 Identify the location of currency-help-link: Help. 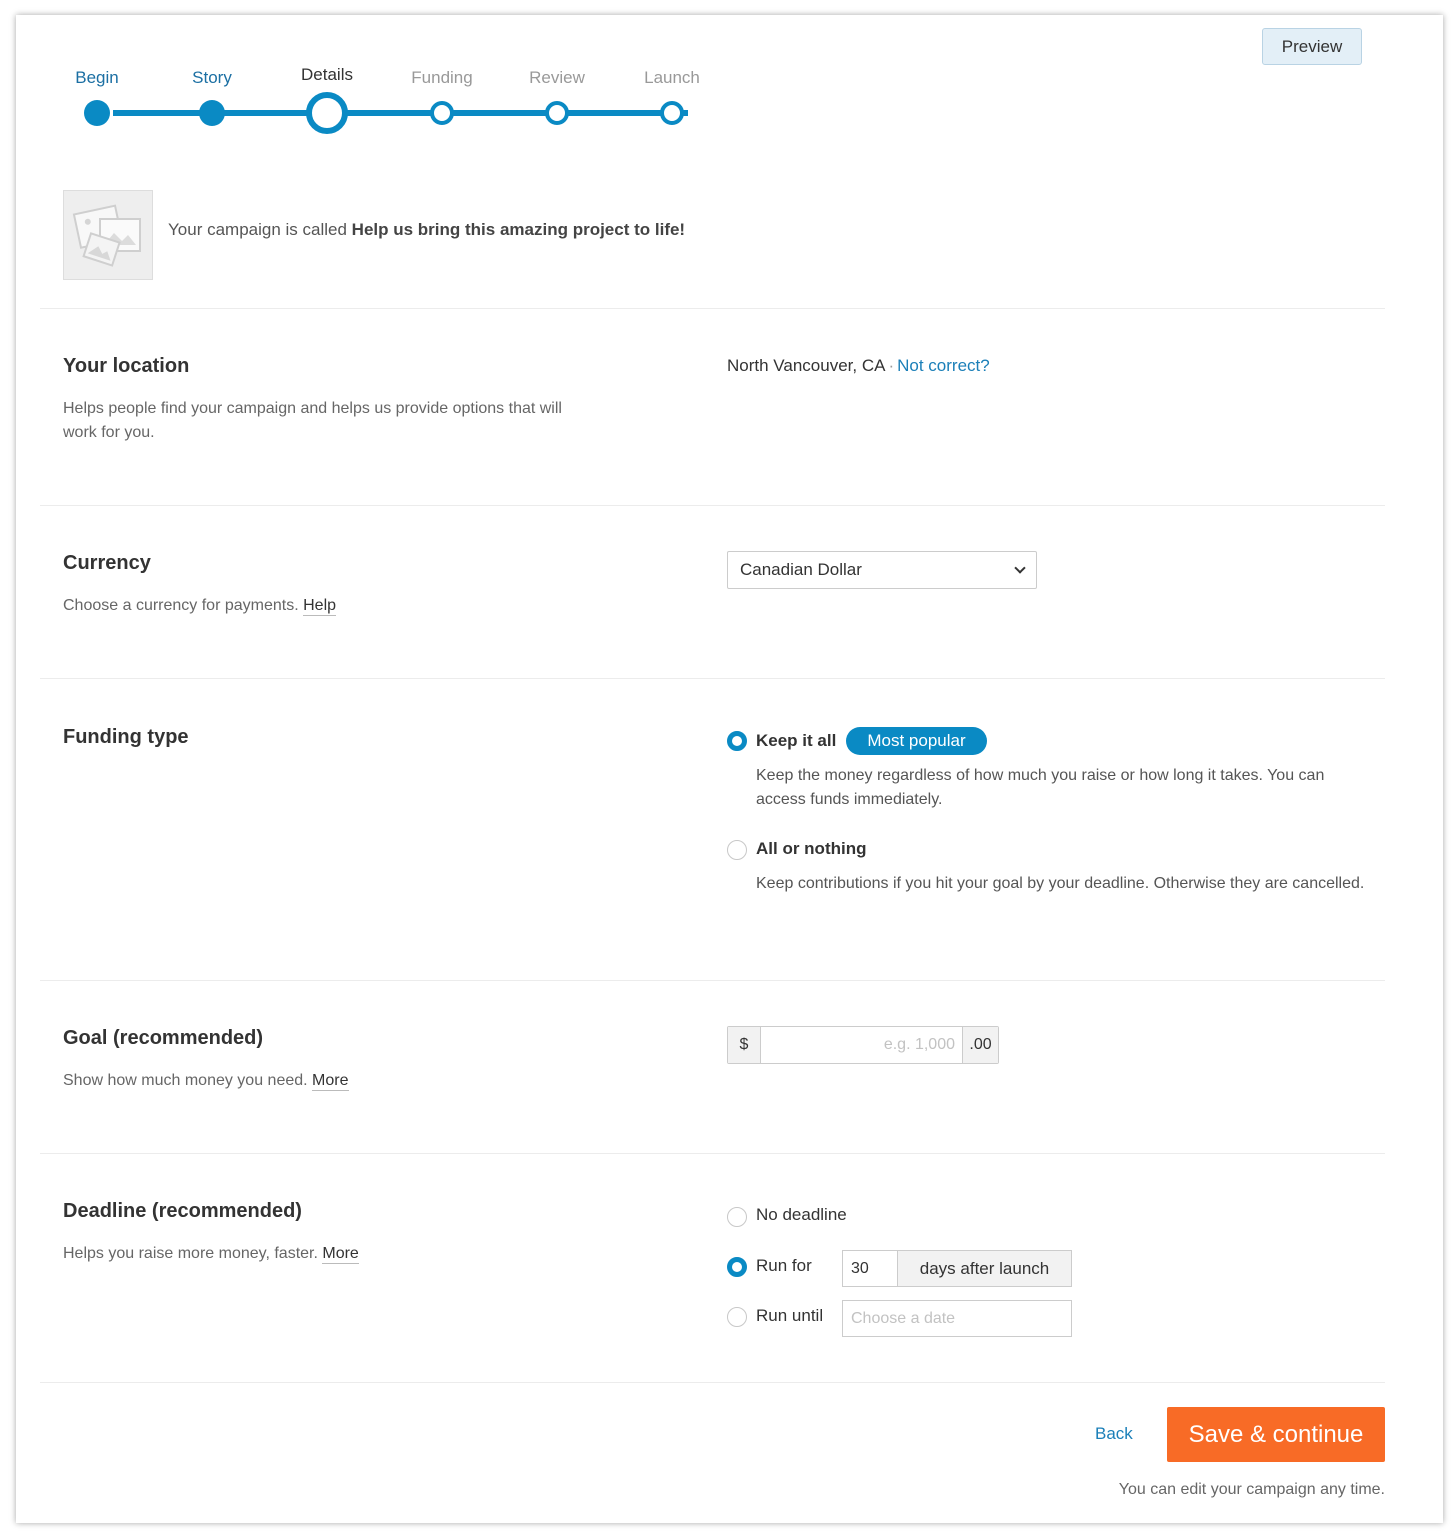
(320, 606).